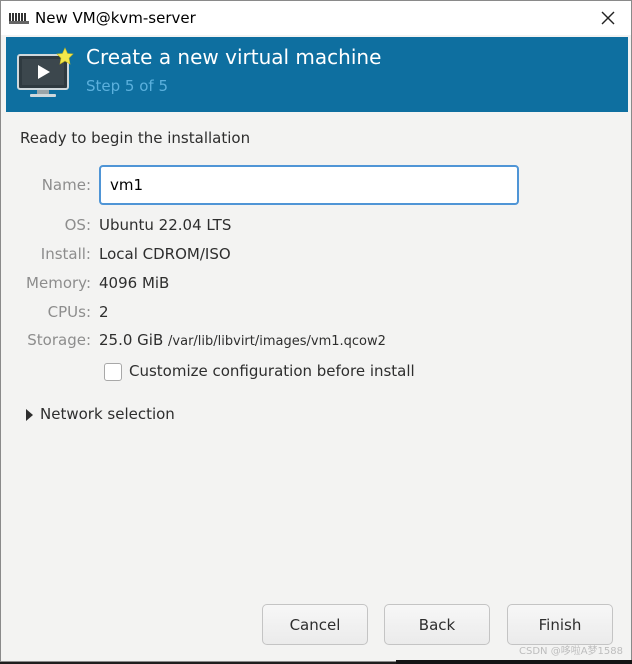 The image size is (632, 664). What do you see at coordinates (277, 341) in the screenshot?
I see `storage-path: /var/lib/libvirt/images/vm1.qcow2` at bounding box center [277, 341].